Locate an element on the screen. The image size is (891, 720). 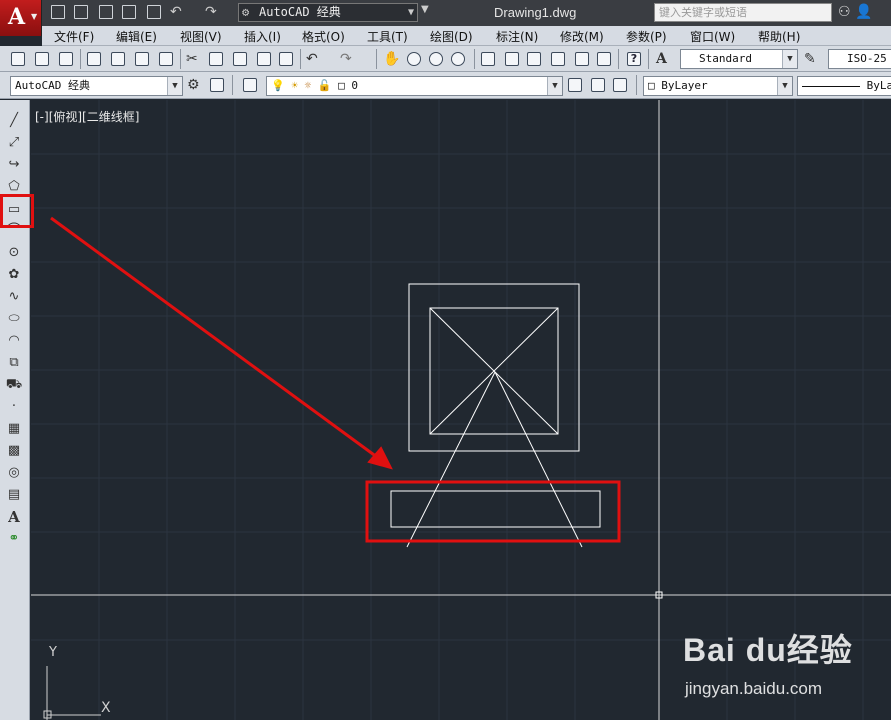
sheet-set-icon is located at coordinates (558, 59).